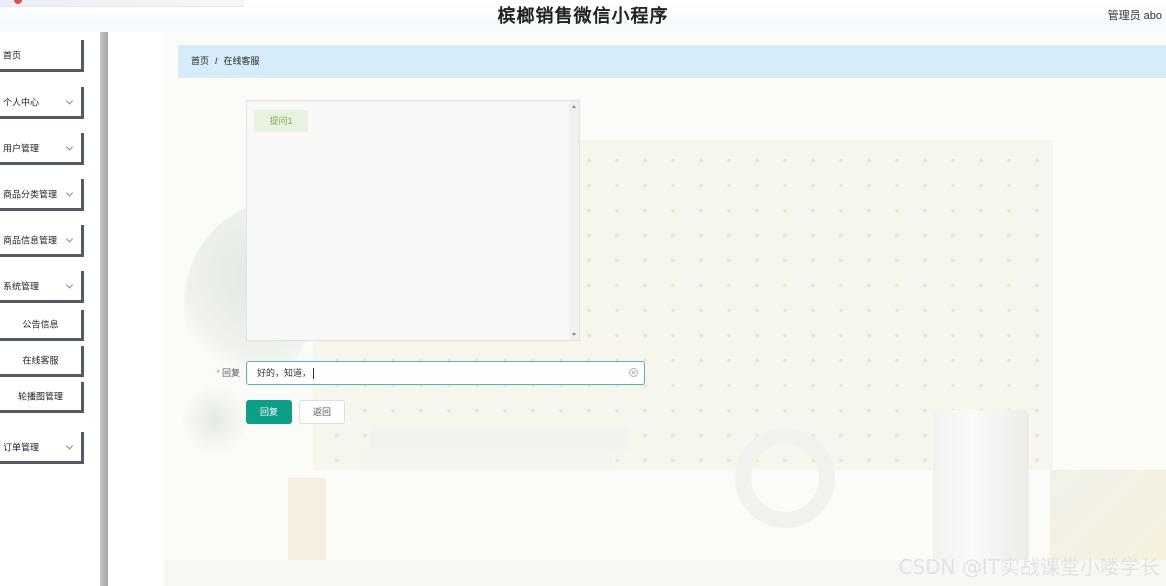  I want to click on watermark: CSDN @IT实战课堂小喽学长, so click(1029, 567).